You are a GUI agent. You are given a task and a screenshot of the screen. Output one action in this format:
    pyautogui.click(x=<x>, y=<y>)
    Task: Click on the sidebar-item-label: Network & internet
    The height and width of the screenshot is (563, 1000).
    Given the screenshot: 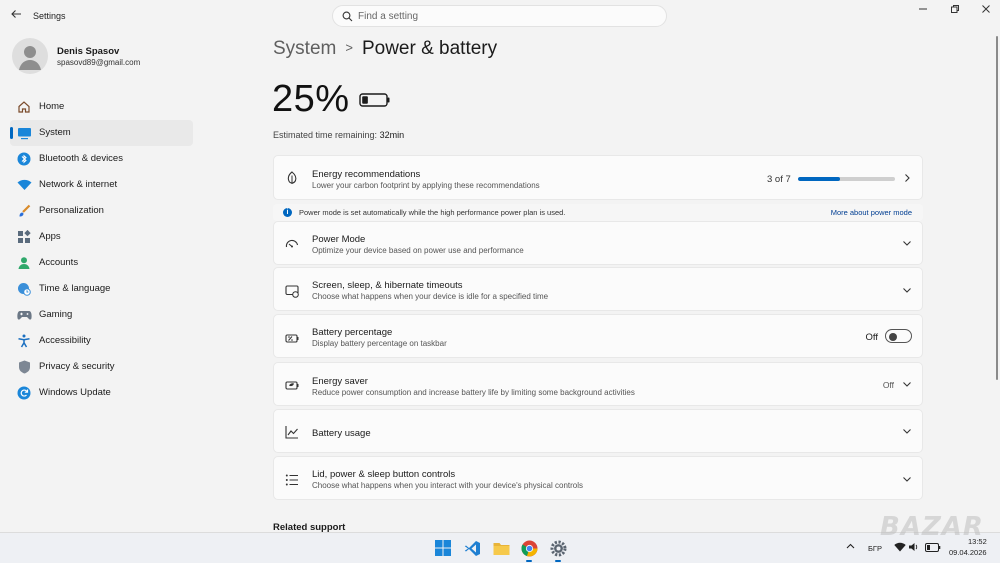 What is the action you would take?
    pyautogui.click(x=78, y=184)
    